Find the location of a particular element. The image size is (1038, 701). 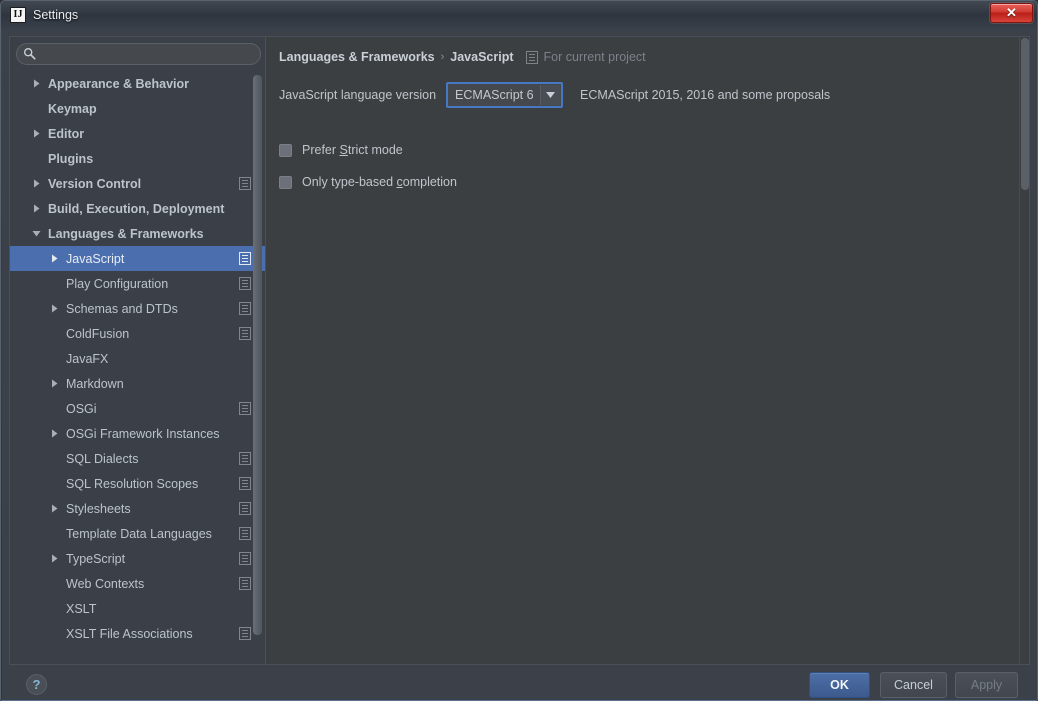

breadcrumb-scope-text: For current project is located at coordinates (594, 57).